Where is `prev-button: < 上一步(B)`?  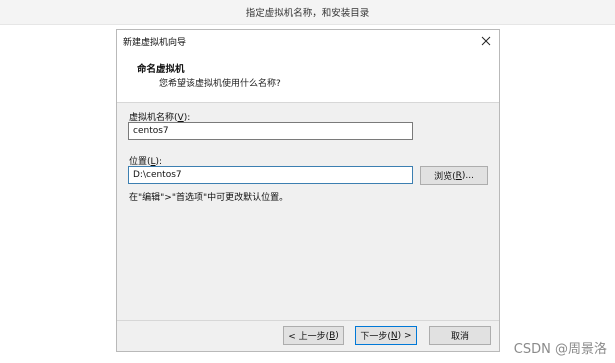
prev-button: < 上一步(B) is located at coordinates (313, 335).